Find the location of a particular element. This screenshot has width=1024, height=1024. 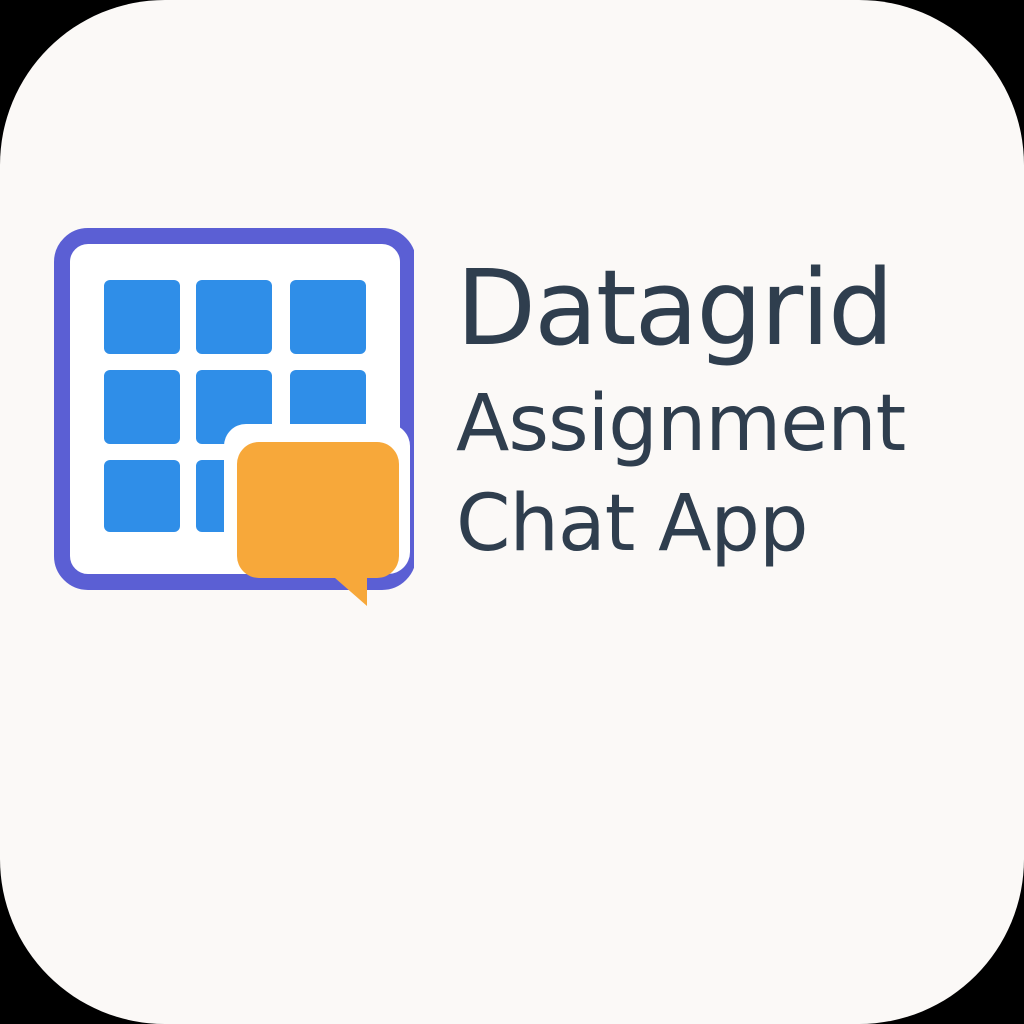

datagrid-chat-logo-icon is located at coordinates (234, 420).